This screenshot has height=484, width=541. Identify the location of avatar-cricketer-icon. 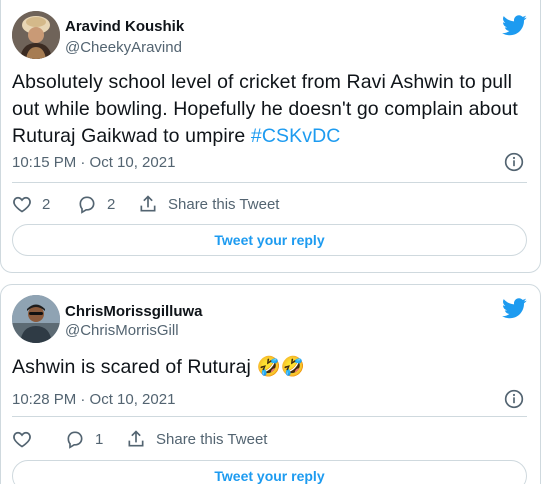
(36, 319).